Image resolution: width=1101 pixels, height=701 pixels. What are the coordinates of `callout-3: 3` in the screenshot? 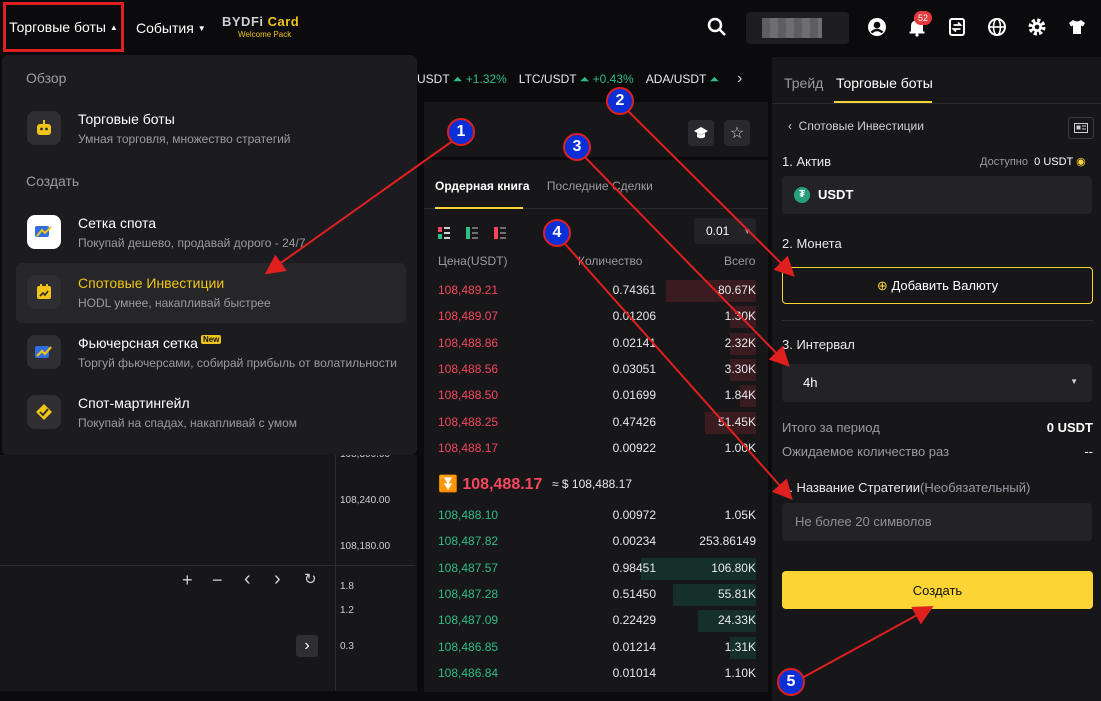 It's located at (577, 147).